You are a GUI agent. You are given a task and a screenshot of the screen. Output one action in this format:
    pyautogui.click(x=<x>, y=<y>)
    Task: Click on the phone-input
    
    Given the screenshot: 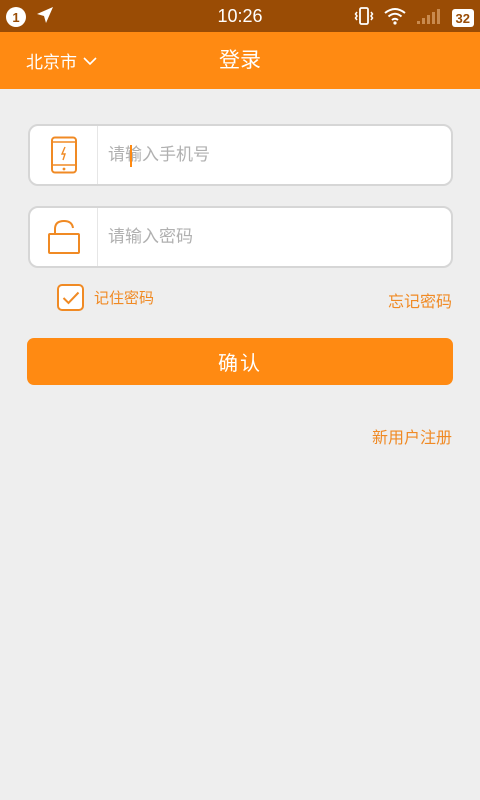 What is the action you would take?
    pyautogui.click(x=274, y=155)
    